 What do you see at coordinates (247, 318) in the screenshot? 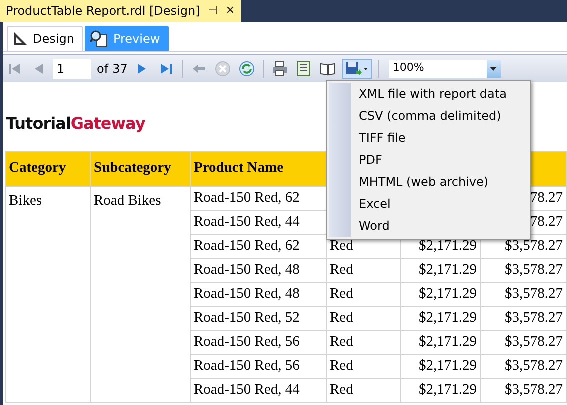
I see `table-cell: Road-150 Red, 52` at bounding box center [247, 318].